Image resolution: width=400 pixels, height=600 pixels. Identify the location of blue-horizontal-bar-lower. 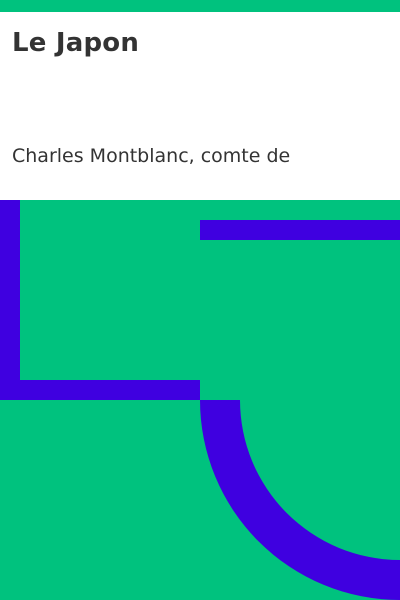
(100, 390).